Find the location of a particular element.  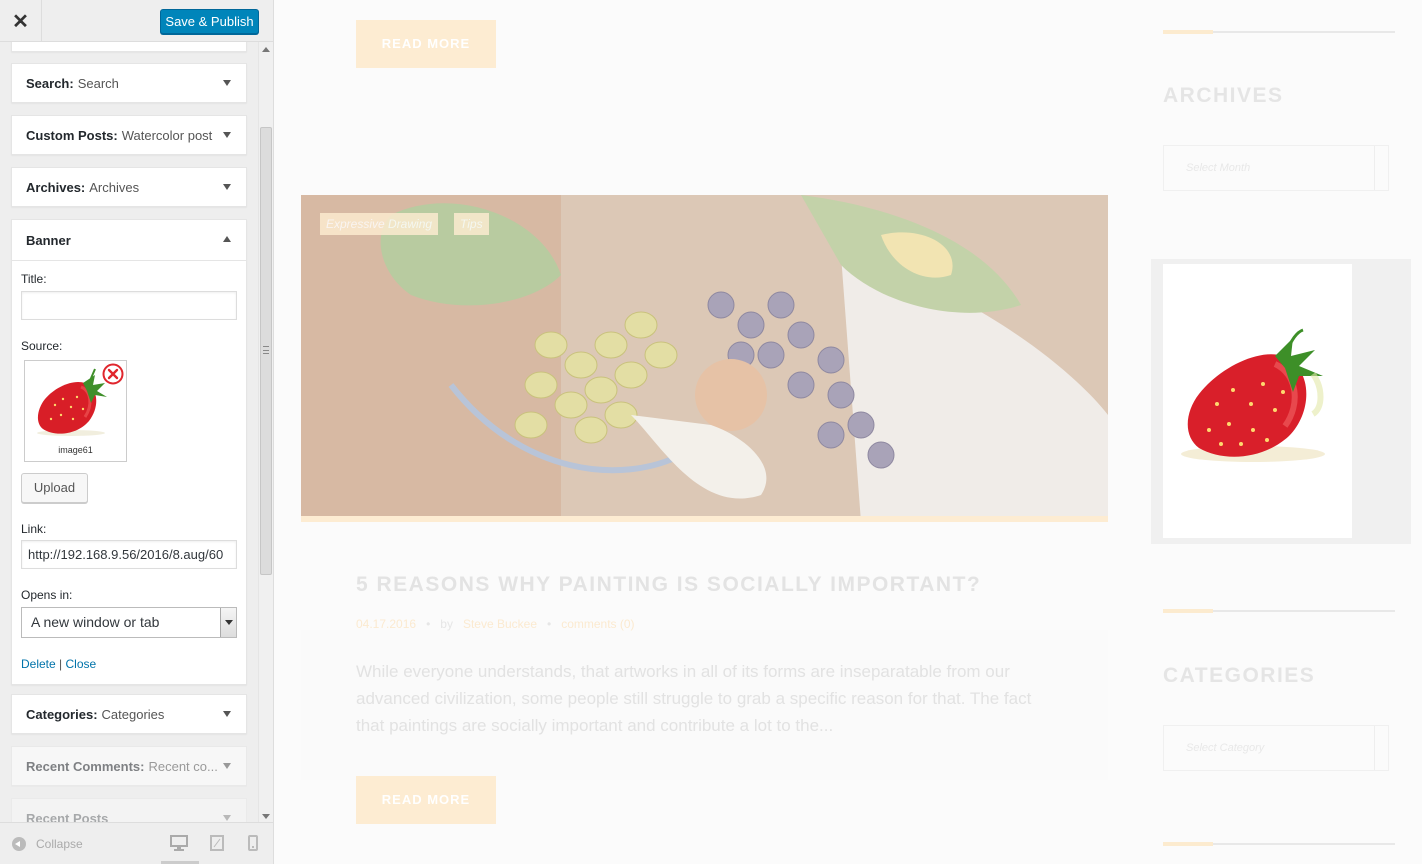

post-comments: comments (0) is located at coordinates (597, 624).